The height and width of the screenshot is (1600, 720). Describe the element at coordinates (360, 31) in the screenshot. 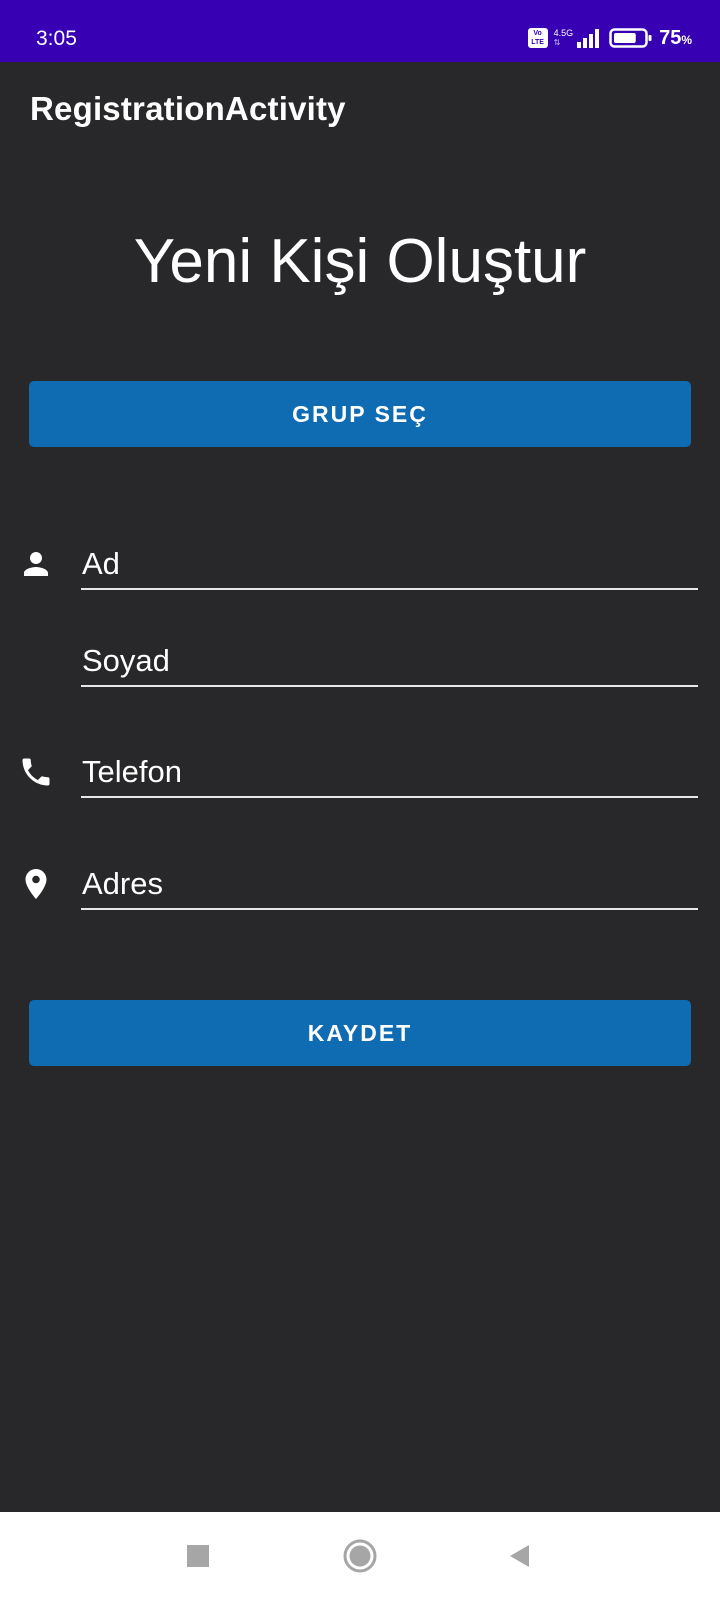

I see `status-bar: 3:05 Vo LTE 4.5G ⇅ 75%` at that location.